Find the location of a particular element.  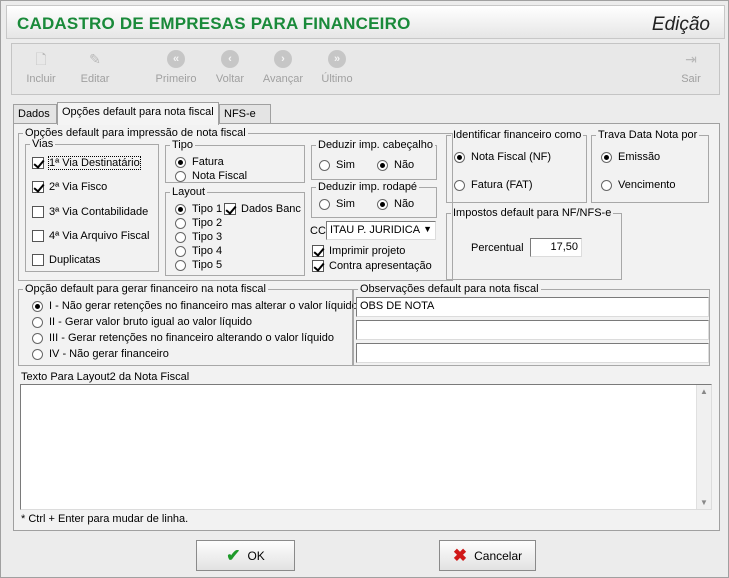

impostos-legend: Impostos default para NF/NFS-e is located at coordinates (532, 213).